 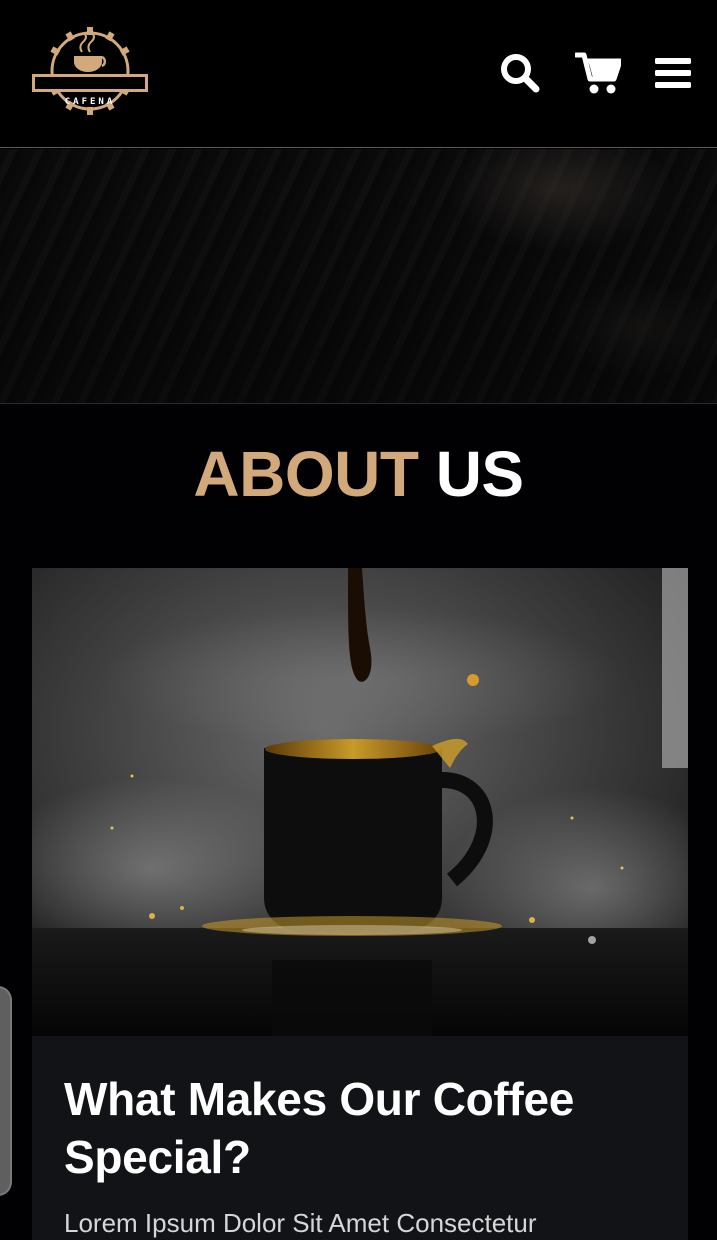 I want to click on hamburger-menu-icon, so click(x=673, y=73).